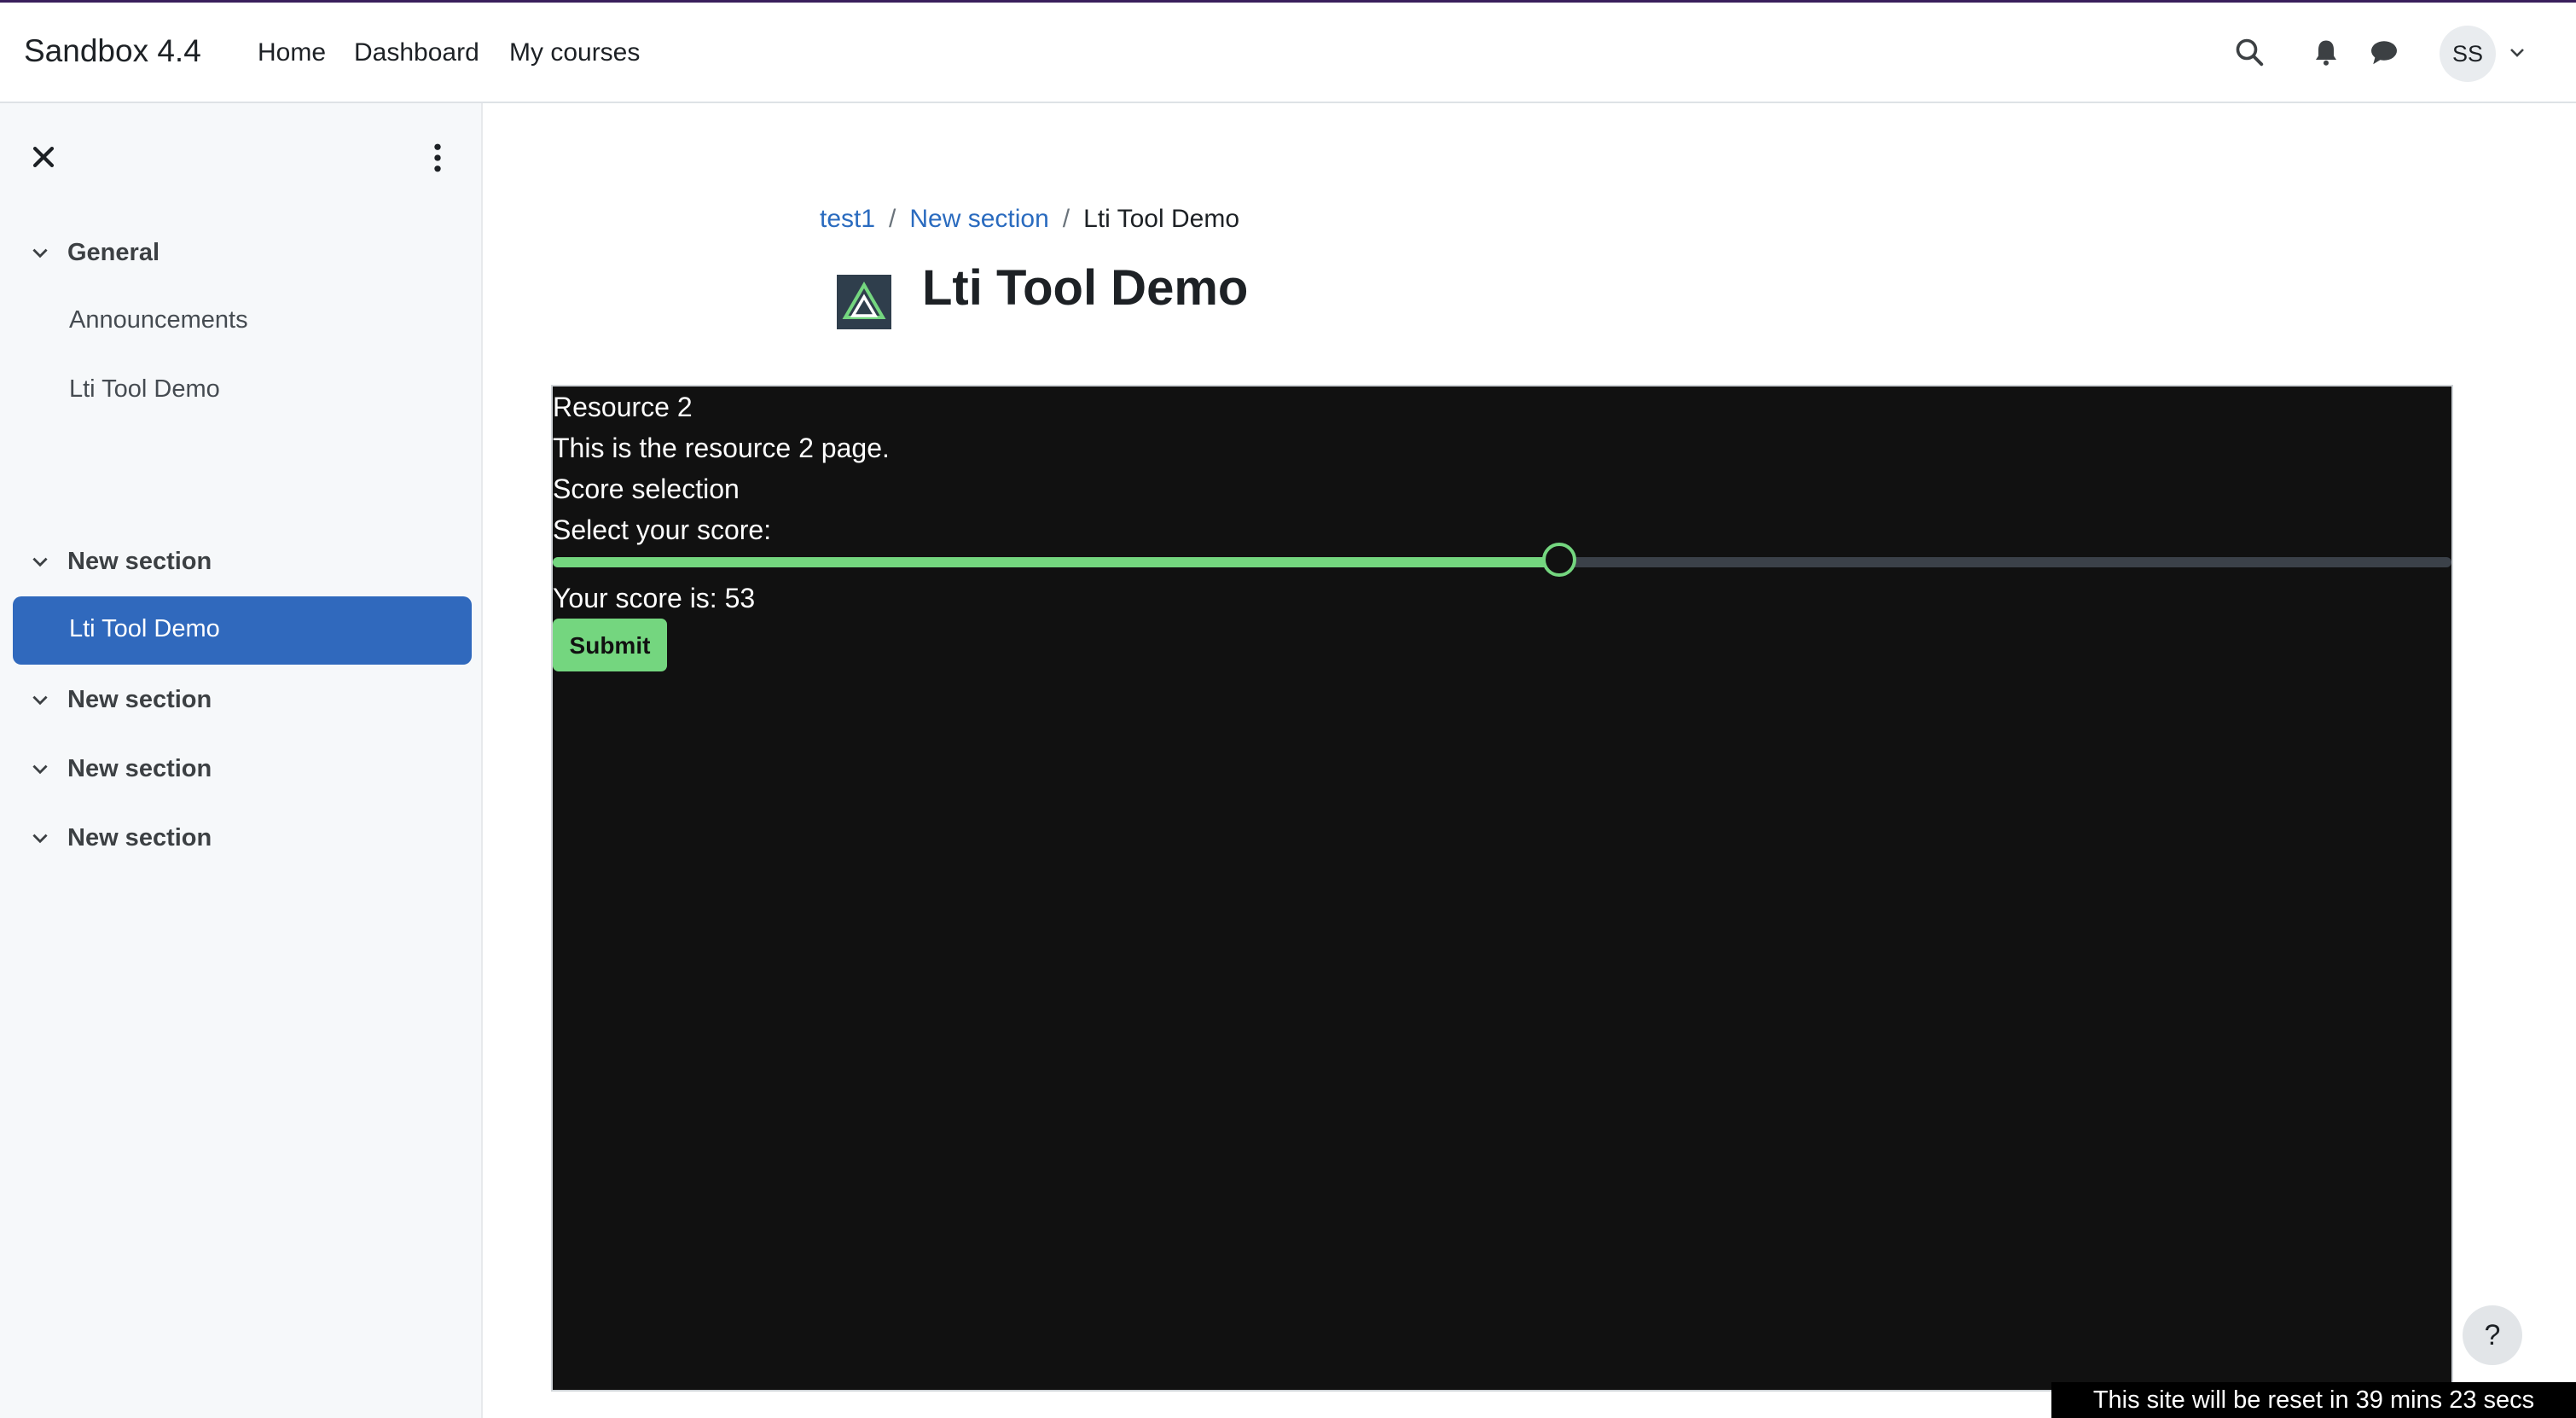  Describe the element at coordinates (2326, 52) in the screenshot. I see `bell-icon` at that location.